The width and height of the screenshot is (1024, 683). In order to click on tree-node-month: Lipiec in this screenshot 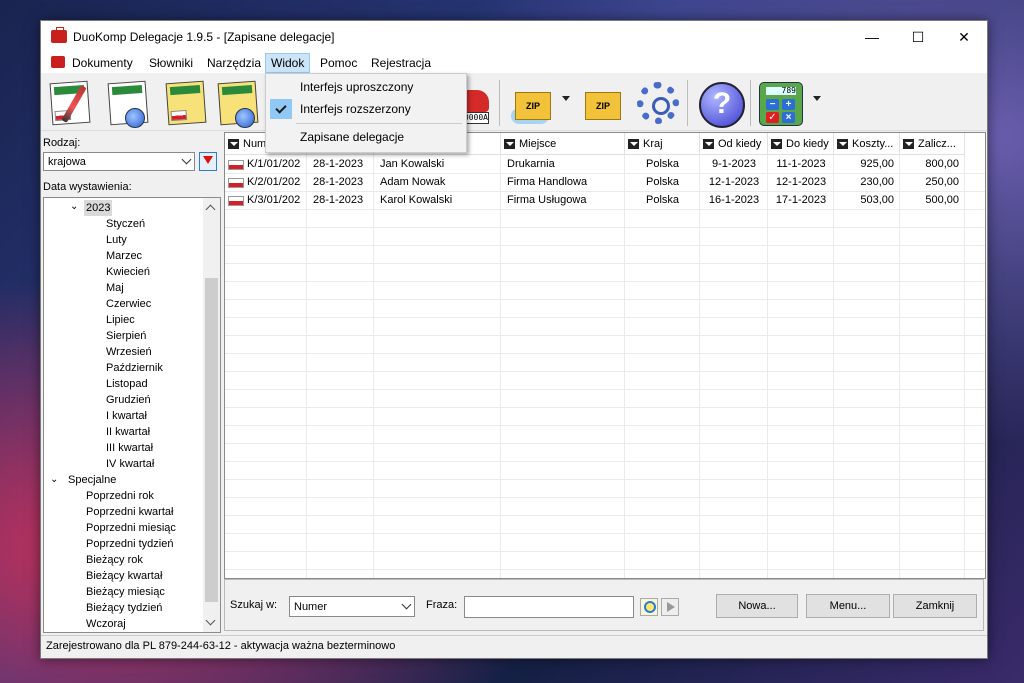, I will do `click(120, 320)`.